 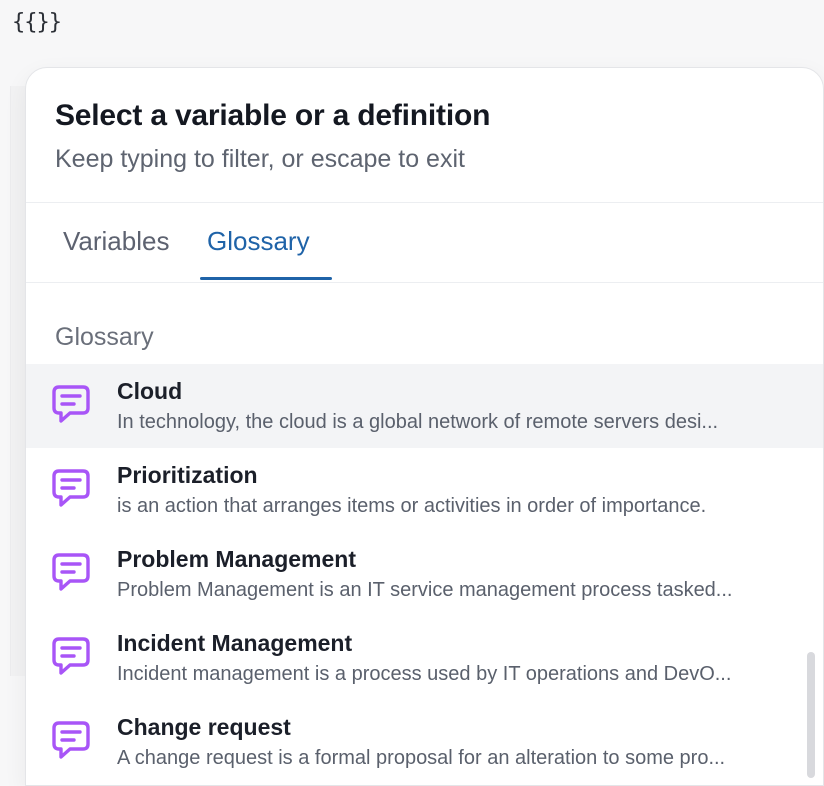 What do you see at coordinates (266, 278) in the screenshot?
I see `active-tab-indicator` at bounding box center [266, 278].